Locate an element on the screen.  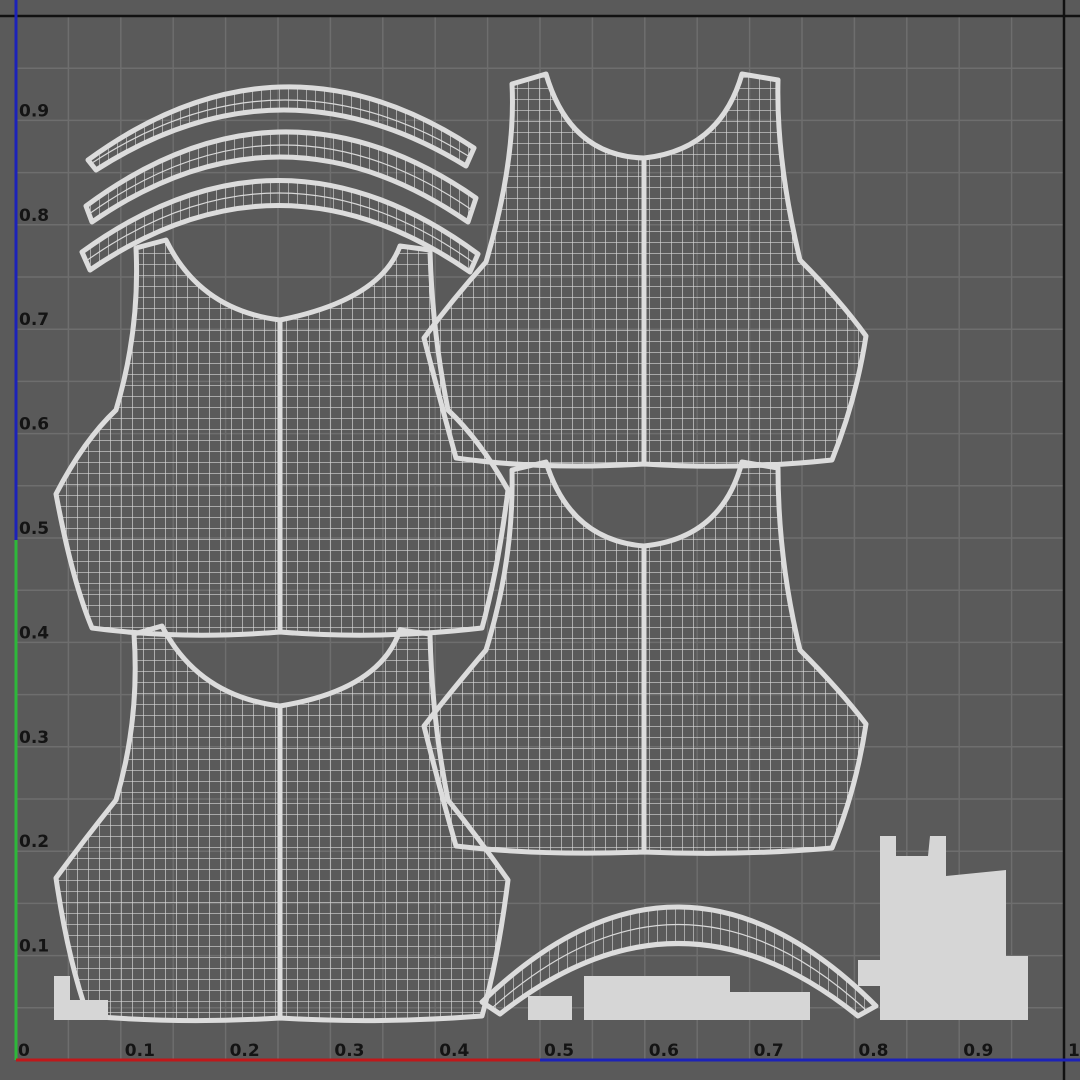
u-tick-label: 0.5 is located at coordinates (559, 1051).